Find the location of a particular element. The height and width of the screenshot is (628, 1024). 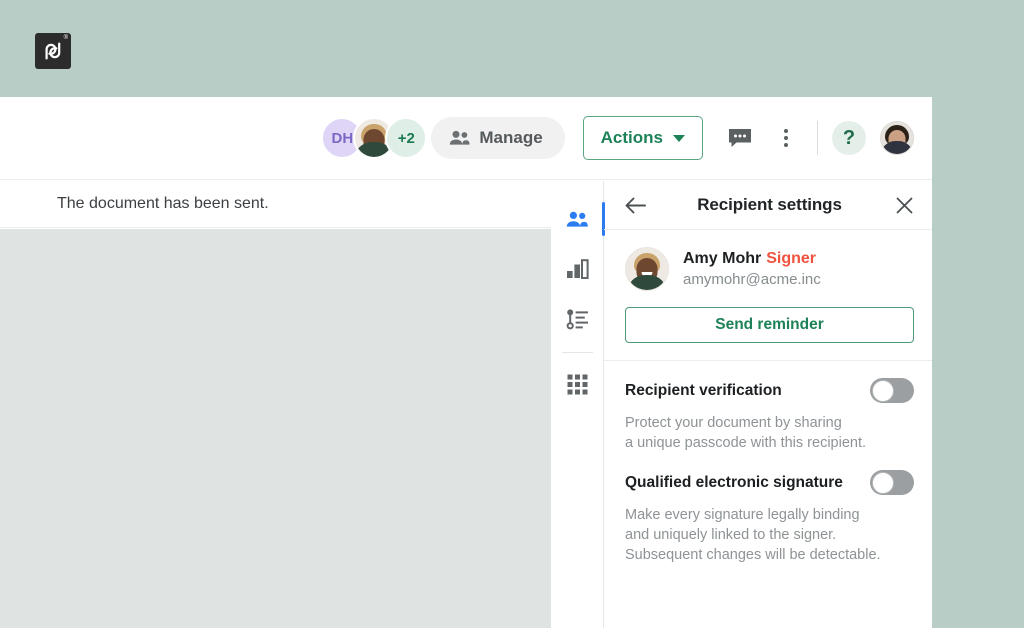

chevron-down-icon is located at coordinates (679, 138).